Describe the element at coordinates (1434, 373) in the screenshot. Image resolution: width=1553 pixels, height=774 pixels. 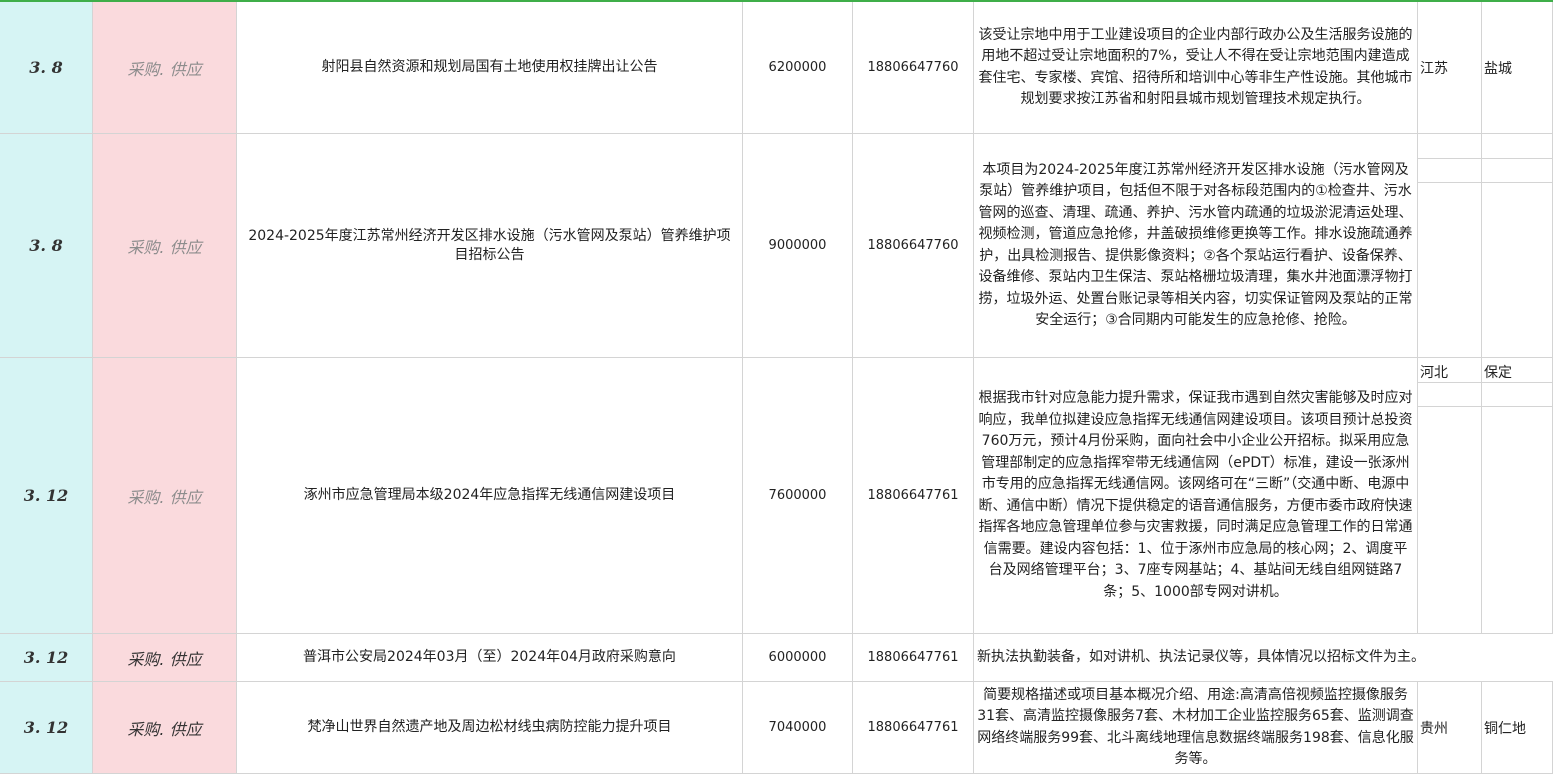
I see `province-text: 河北` at that location.